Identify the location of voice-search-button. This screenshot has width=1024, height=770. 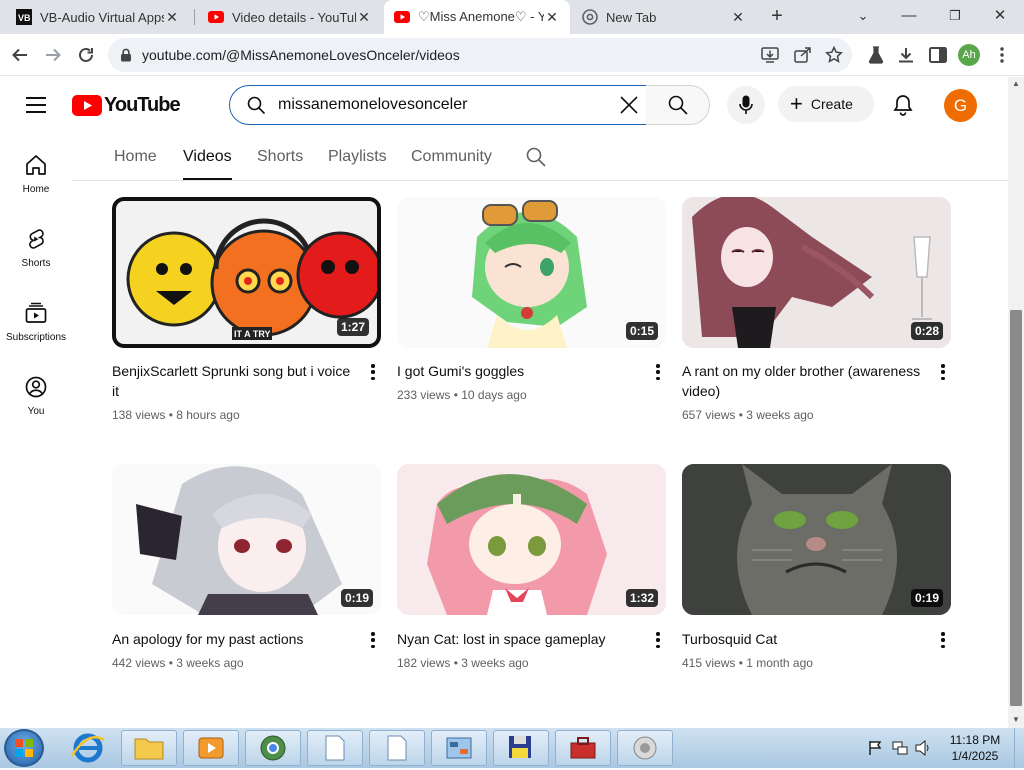
(746, 105).